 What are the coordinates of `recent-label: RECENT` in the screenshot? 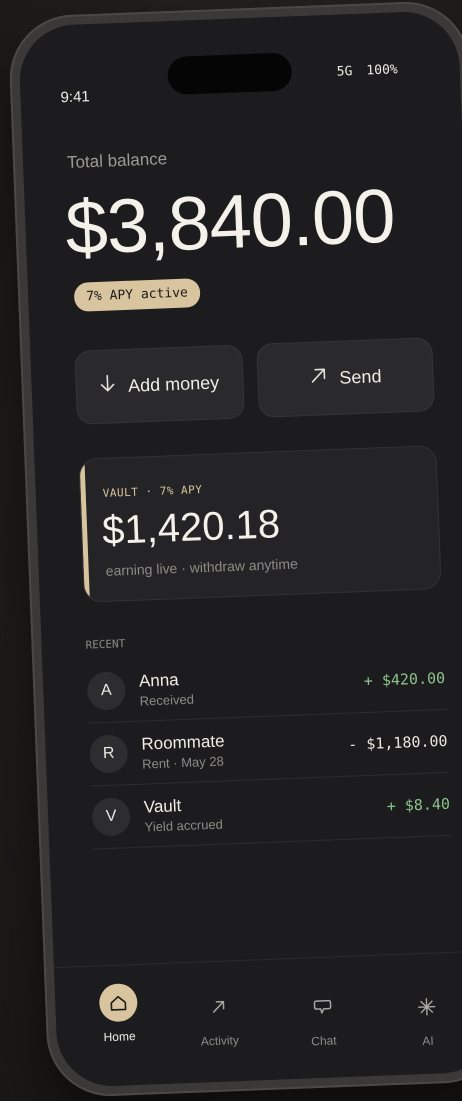 It's located at (105, 644).